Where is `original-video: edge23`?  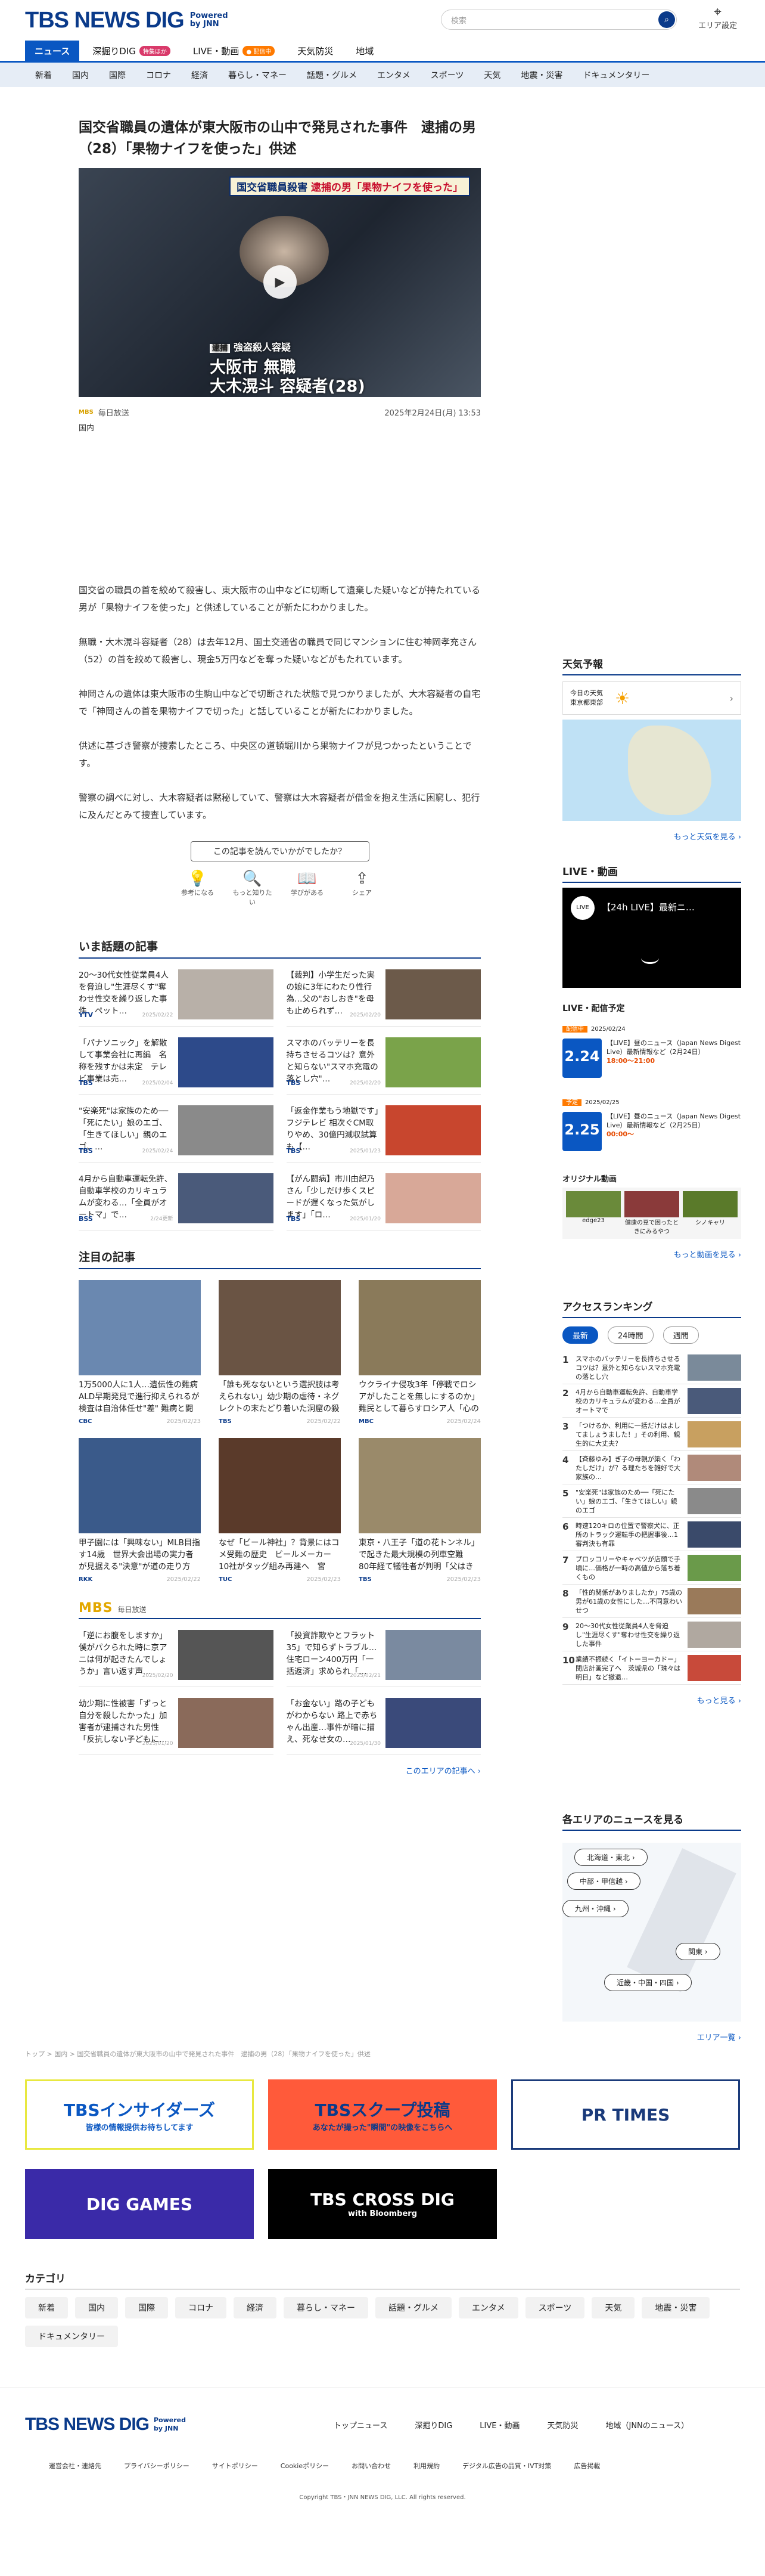
original-video: edge23 is located at coordinates (593, 1213).